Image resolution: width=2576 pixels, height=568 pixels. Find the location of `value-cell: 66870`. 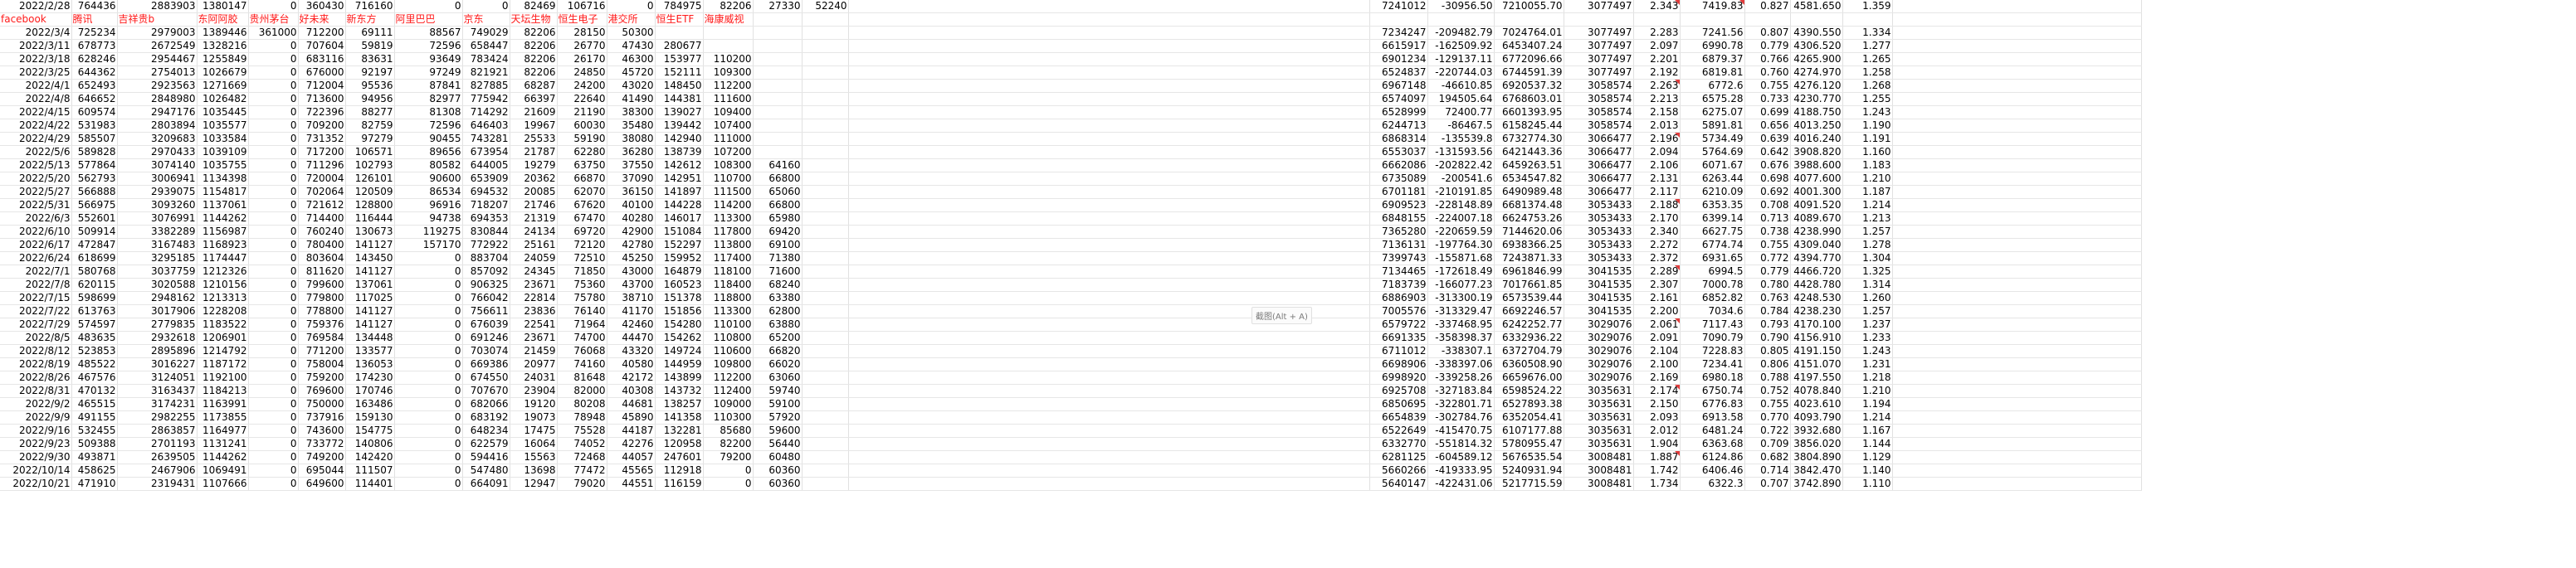

value-cell: 66870 is located at coordinates (582, 179).